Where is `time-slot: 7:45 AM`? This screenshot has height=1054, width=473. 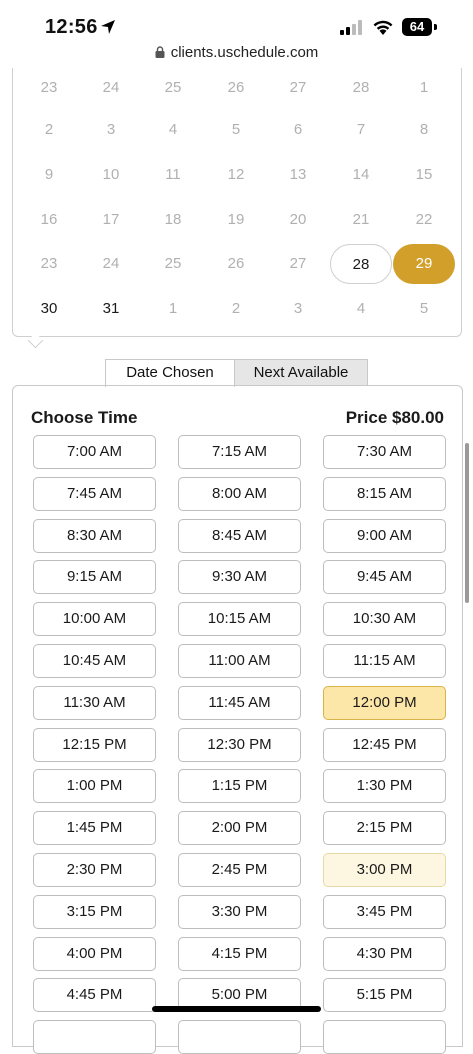
time-slot: 7:45 AM is located at coordinates (94, 494).